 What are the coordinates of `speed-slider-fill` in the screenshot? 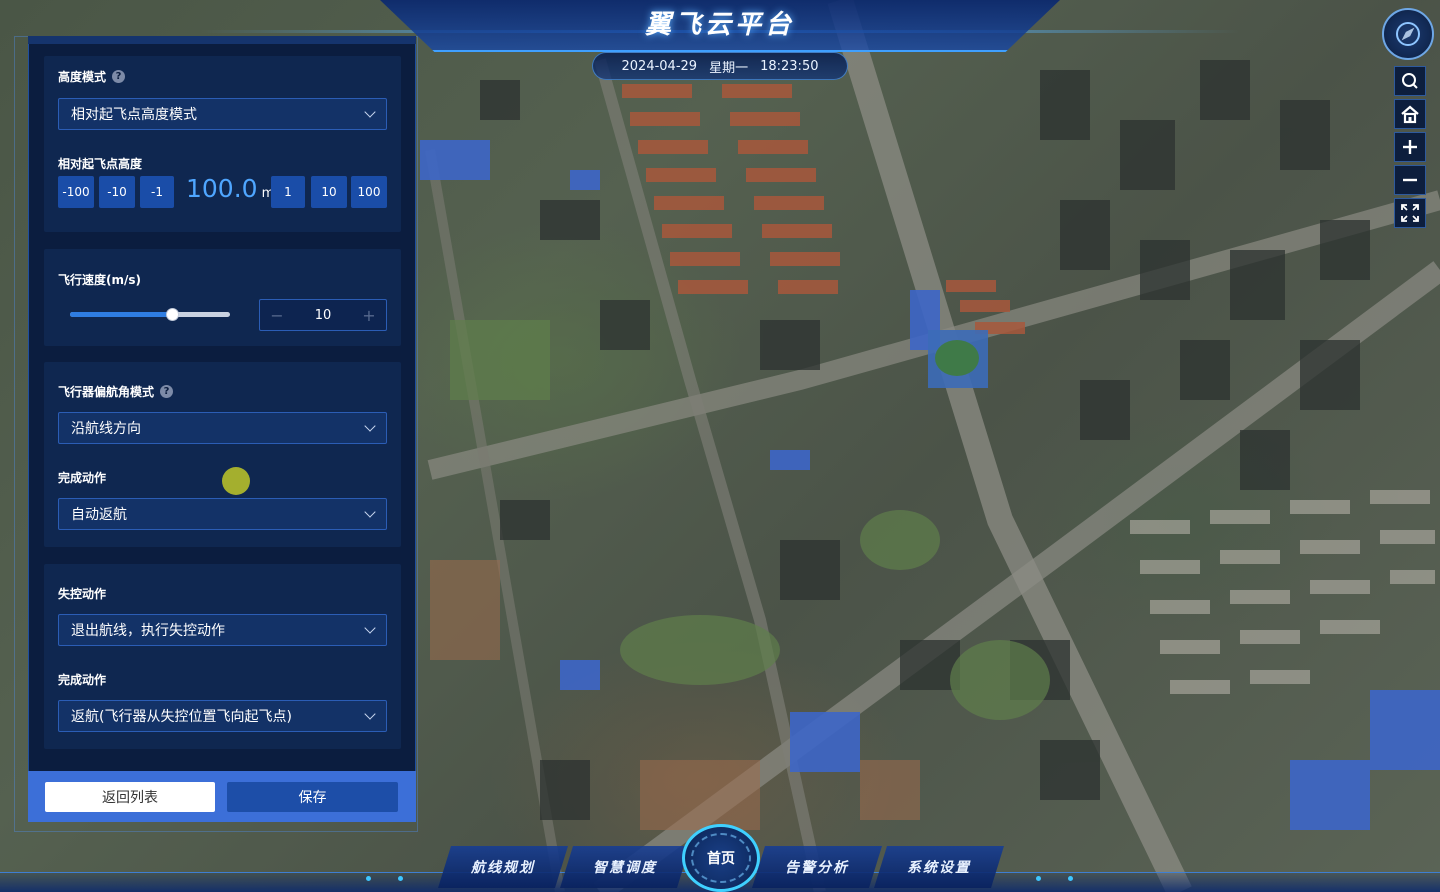 It's located at (121, 314).